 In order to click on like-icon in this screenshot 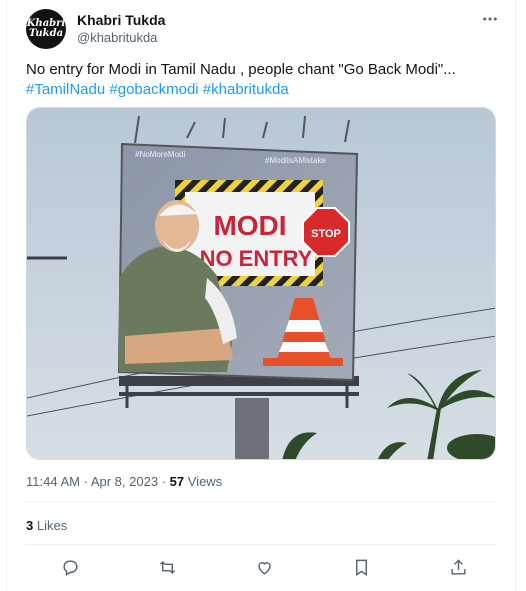, I will do `click(264, 567)`.